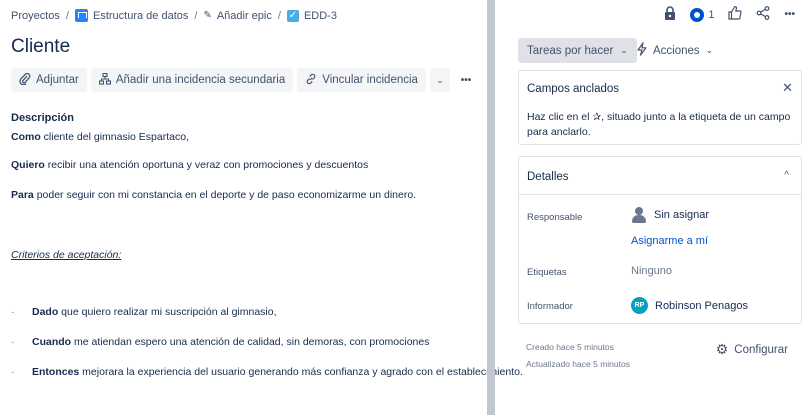 The image size is (807, 415). I want to click on breadcrumb-project: Estructura de datos, so click(131, 15).